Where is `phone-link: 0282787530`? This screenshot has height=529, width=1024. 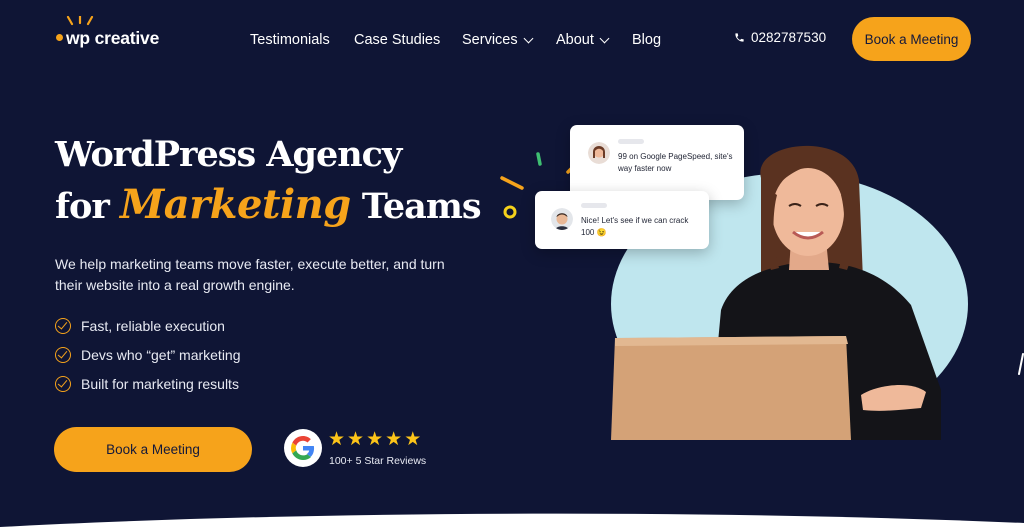 phone-link: 0282787530 is located at coordinates (780, 37).